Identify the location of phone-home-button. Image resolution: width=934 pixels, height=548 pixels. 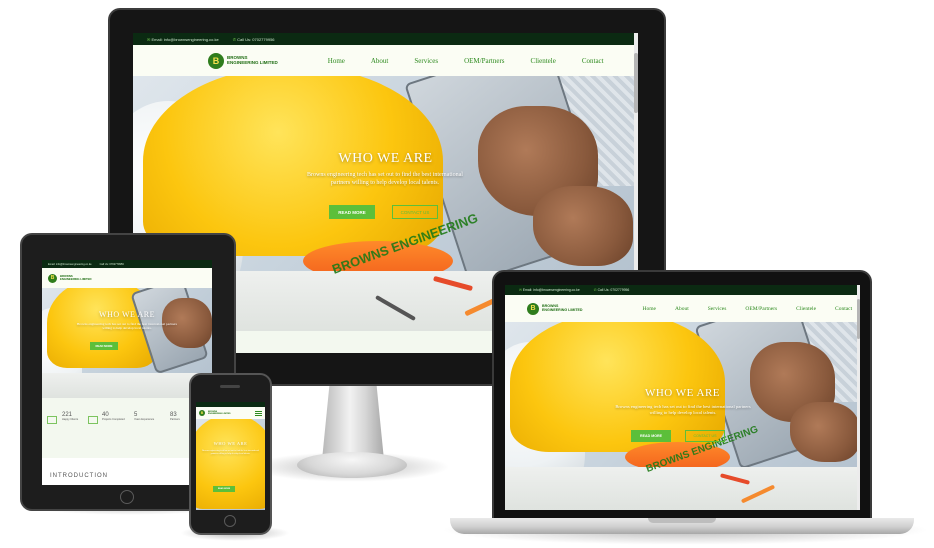
(230, 521).